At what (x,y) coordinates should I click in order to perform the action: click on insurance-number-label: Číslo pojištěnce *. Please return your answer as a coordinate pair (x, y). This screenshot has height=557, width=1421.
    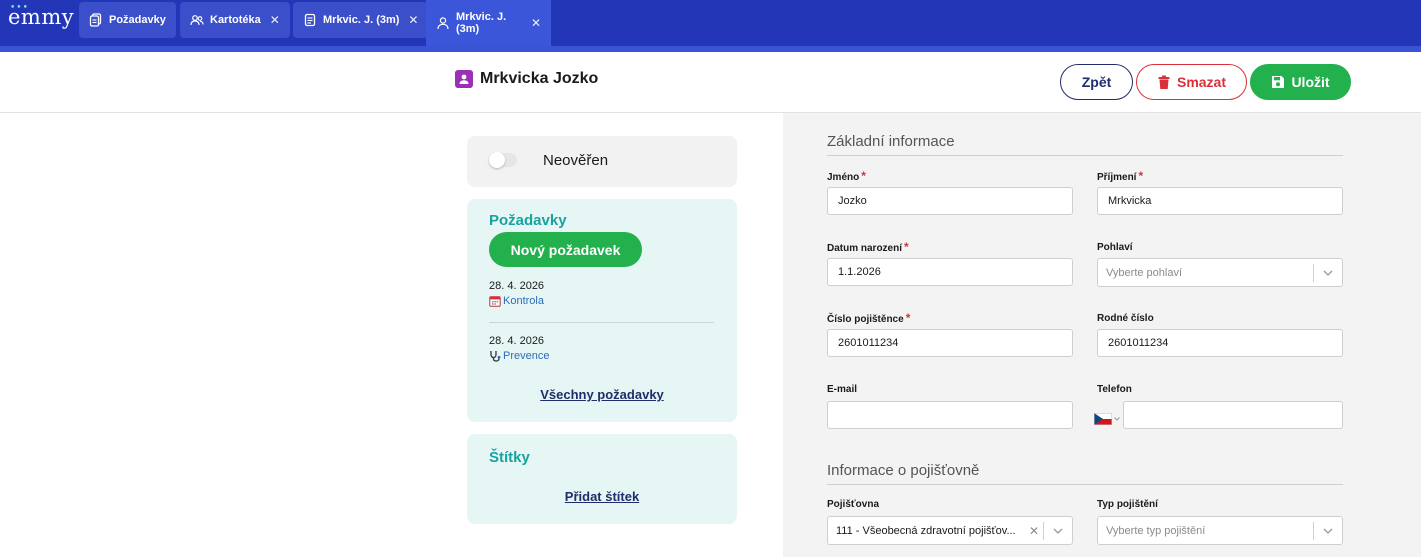
    Looking at the image, I should click on (868, 318).